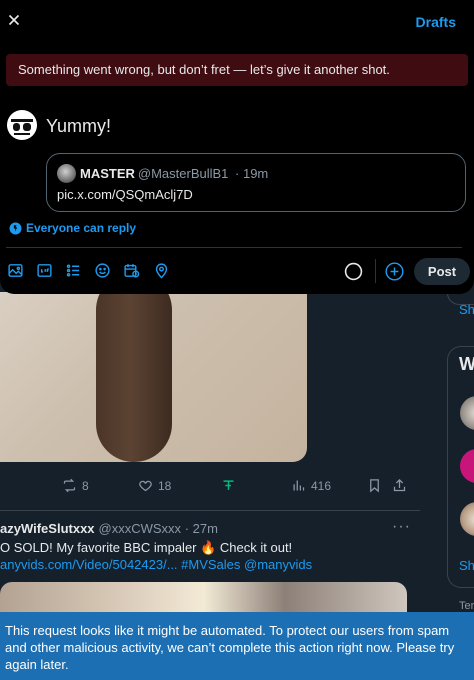  I want to click on emoji-icon, so click(102, 270).